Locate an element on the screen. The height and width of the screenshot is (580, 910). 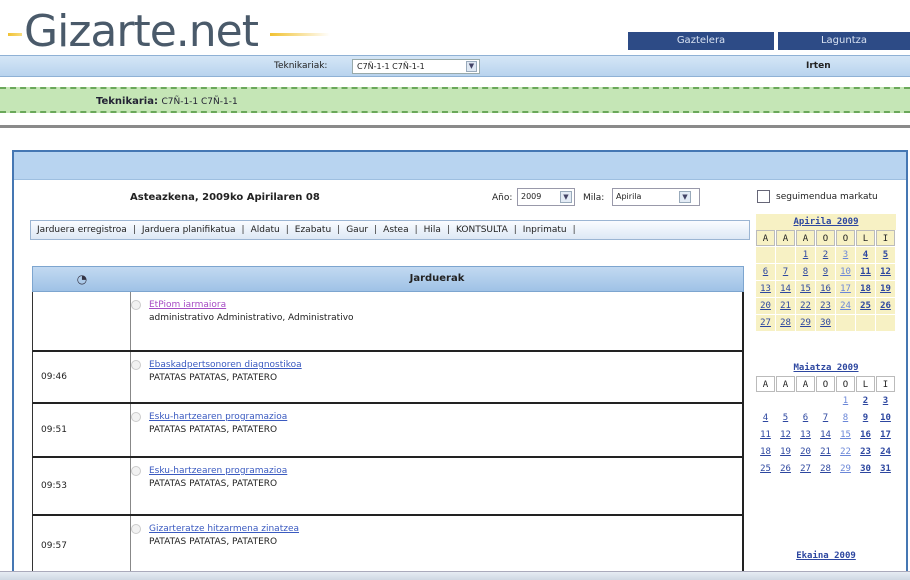
week-button: Astea is located at coordinates (395, 230).